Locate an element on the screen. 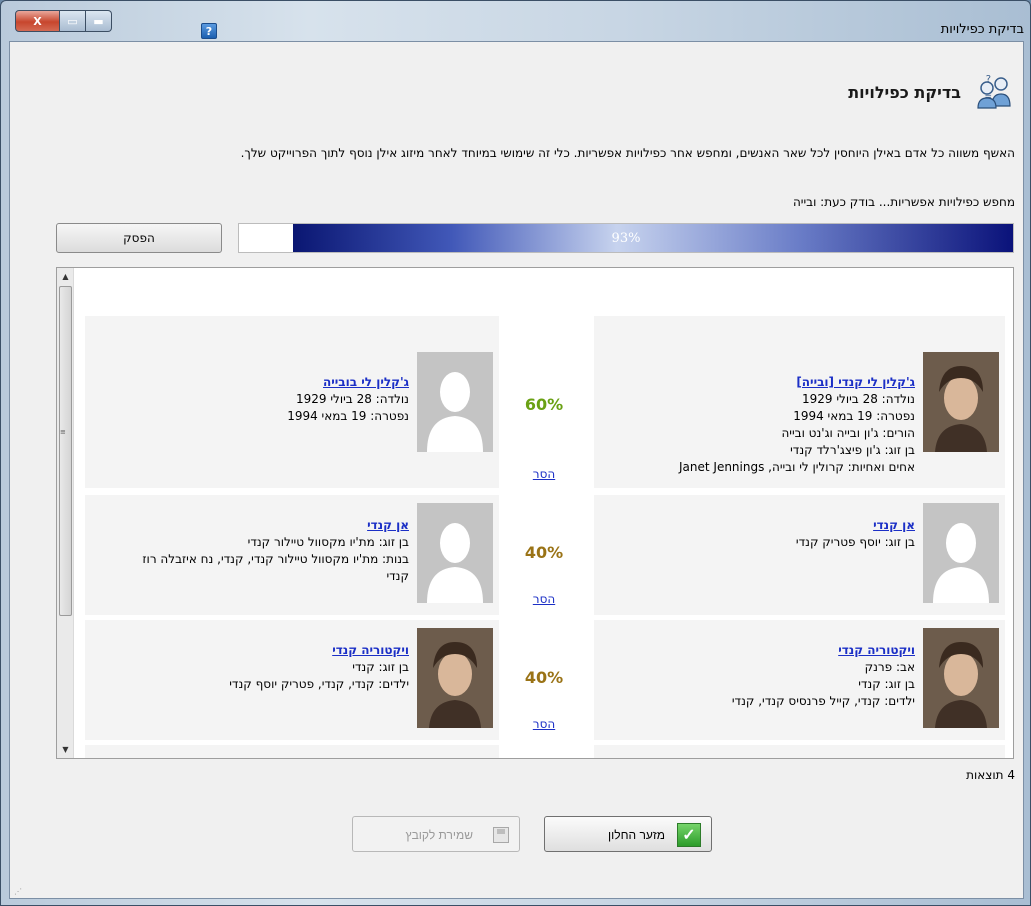  resize-grip-icon: ⋰ is located at coordinates (18, 891).